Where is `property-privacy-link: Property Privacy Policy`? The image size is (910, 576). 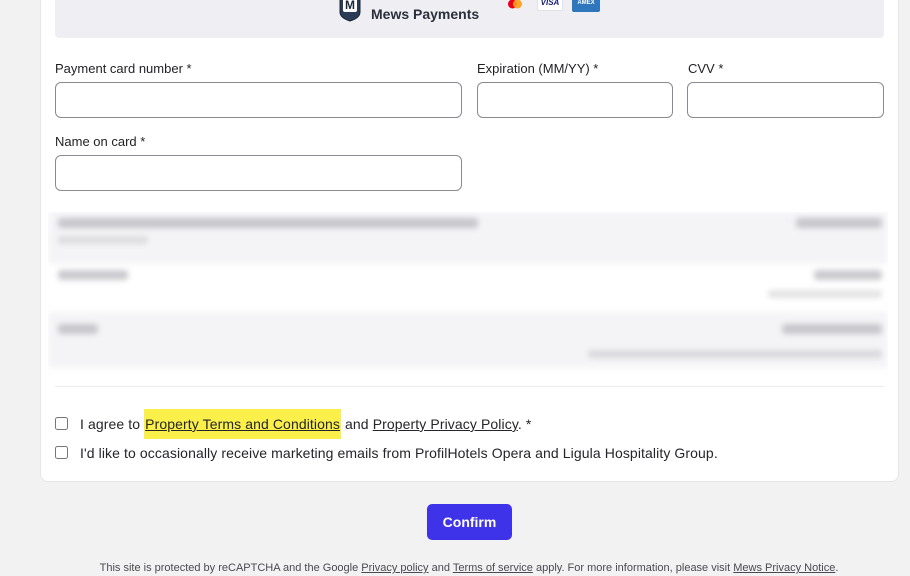 property-privacy-link: Property Privacy Policy is located at coordinates (445, 424).